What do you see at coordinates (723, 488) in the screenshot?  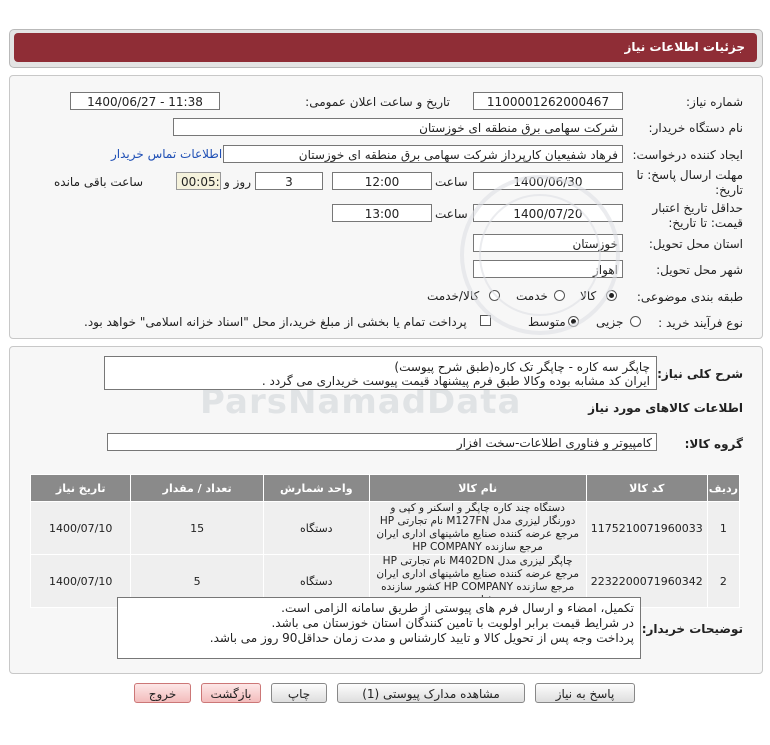 I see `col-row: ردیف` at bounding box center [723, 488].